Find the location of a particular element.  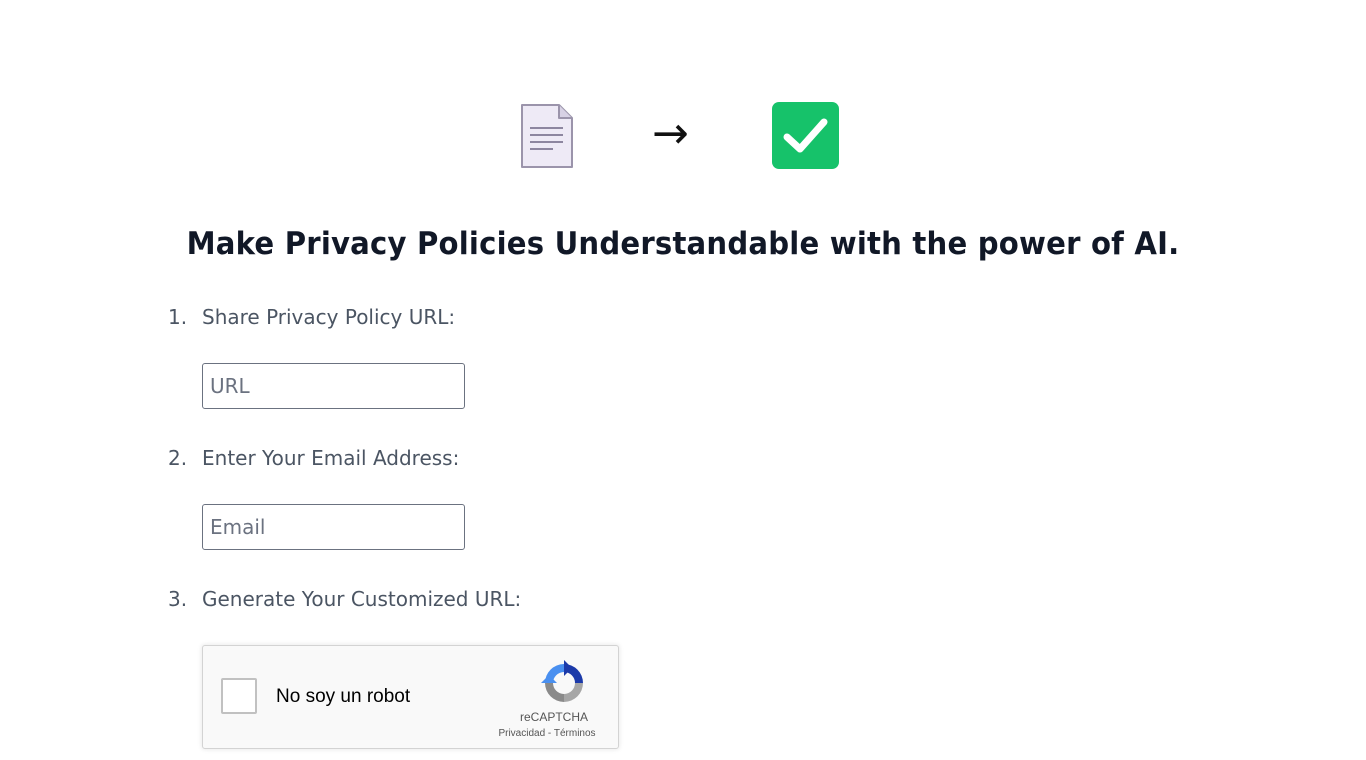

step-3: 3. Generate Your Customized URL: is located at coordinates (344, 599).